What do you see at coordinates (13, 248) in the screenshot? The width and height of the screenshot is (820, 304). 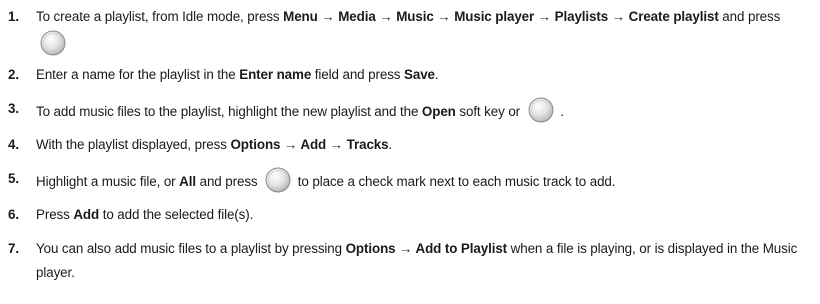 I see `step-number: 7.` at bounding box center [13, 248].